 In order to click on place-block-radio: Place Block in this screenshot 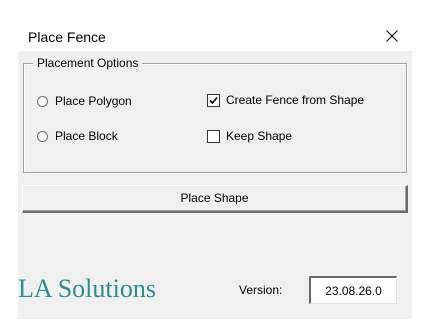, I will do `click(77, 136)`.